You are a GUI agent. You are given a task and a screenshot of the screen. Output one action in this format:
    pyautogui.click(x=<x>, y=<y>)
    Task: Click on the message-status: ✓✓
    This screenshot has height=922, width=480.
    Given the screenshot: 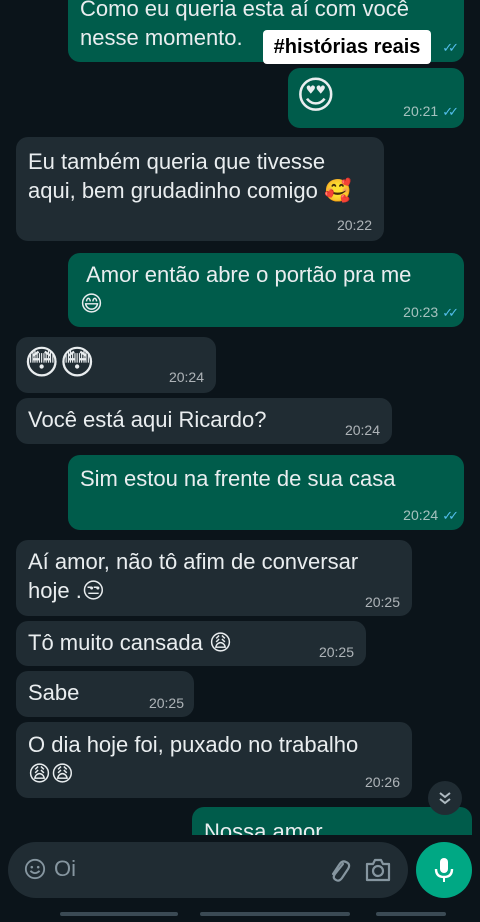 What is the action you would take?
    pyautogui.click(x=448, y=47)
    